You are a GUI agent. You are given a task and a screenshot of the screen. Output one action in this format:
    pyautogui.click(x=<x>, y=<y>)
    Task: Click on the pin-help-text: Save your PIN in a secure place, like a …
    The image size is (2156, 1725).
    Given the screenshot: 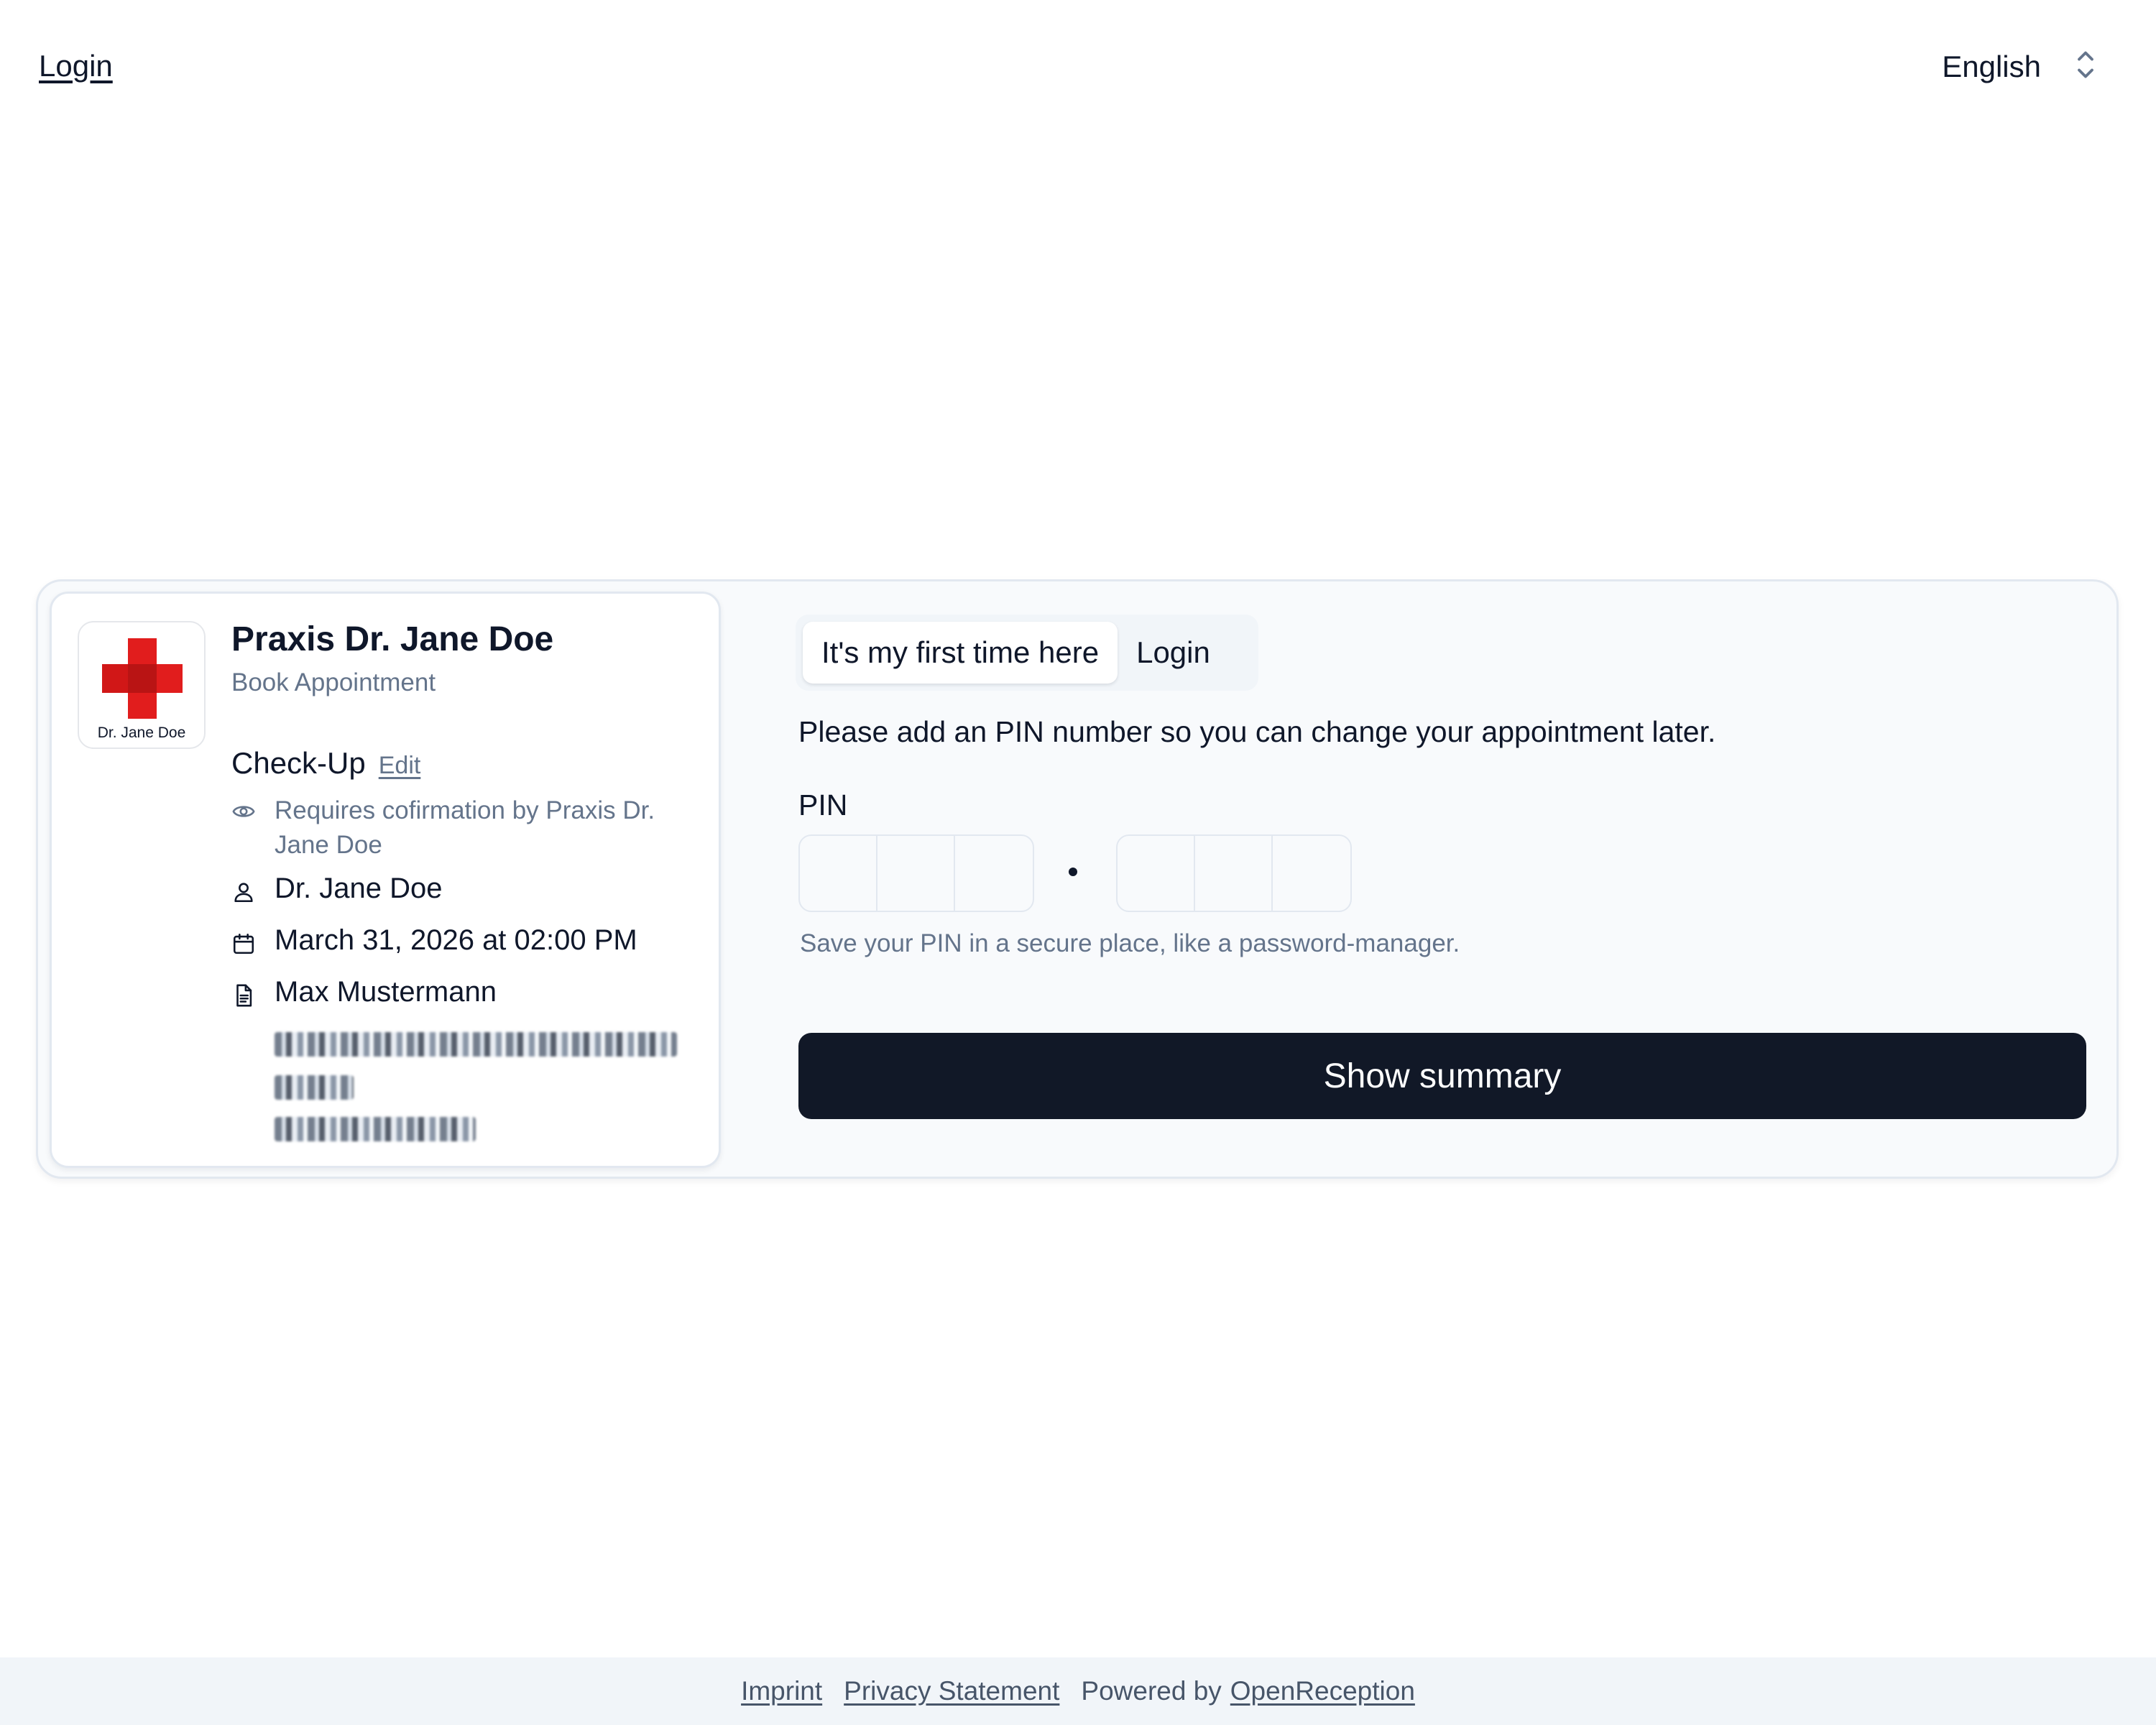 What is the action you would take?
    pyautogui.click(x=1130, y=943)
    